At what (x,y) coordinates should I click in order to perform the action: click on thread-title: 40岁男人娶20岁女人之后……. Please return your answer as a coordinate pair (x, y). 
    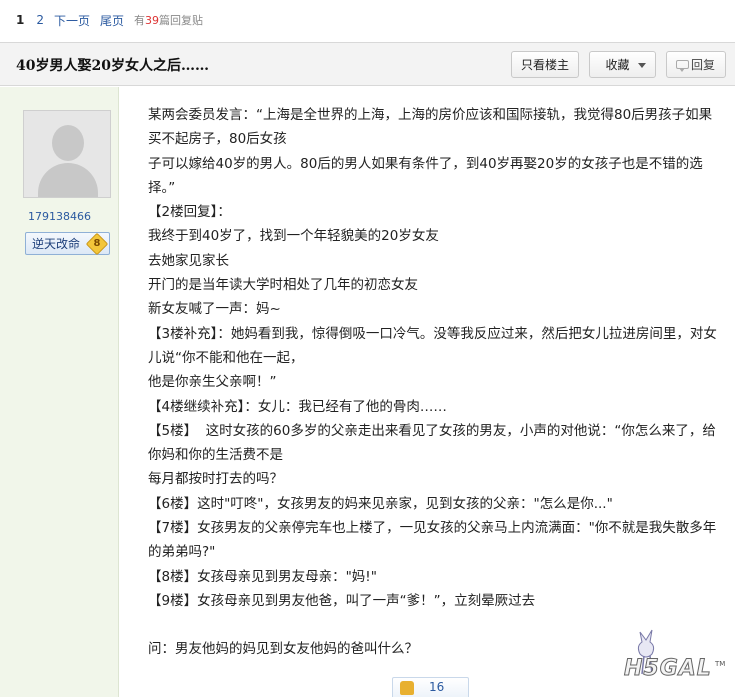
    Looking at the image, I should click on (112, 66).